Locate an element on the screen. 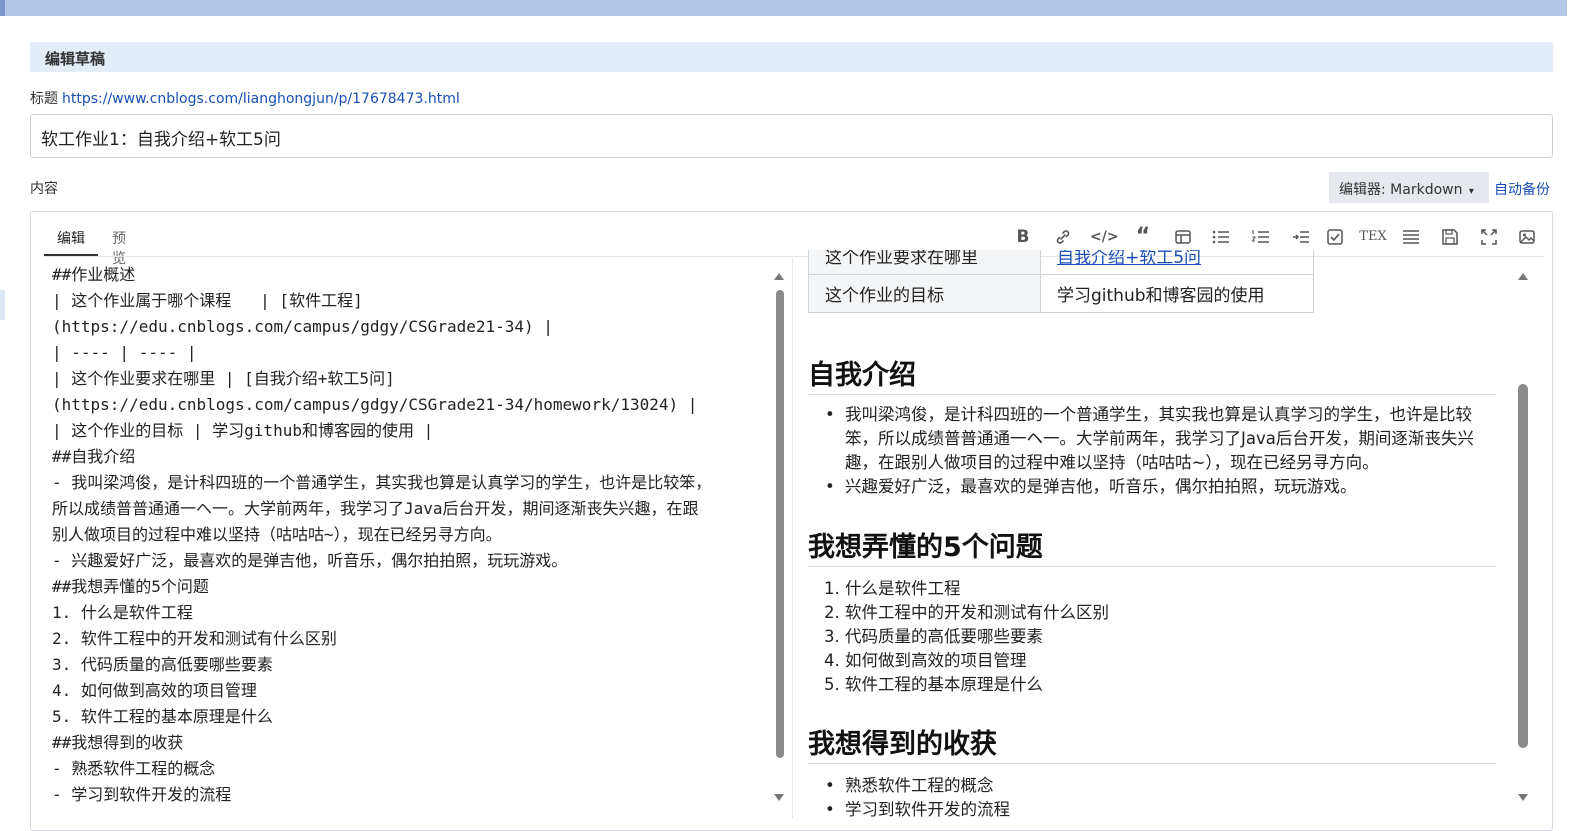 The width and height of the screenshot is (1579, 831). indent-icon is located at coordinates (1301, 237).